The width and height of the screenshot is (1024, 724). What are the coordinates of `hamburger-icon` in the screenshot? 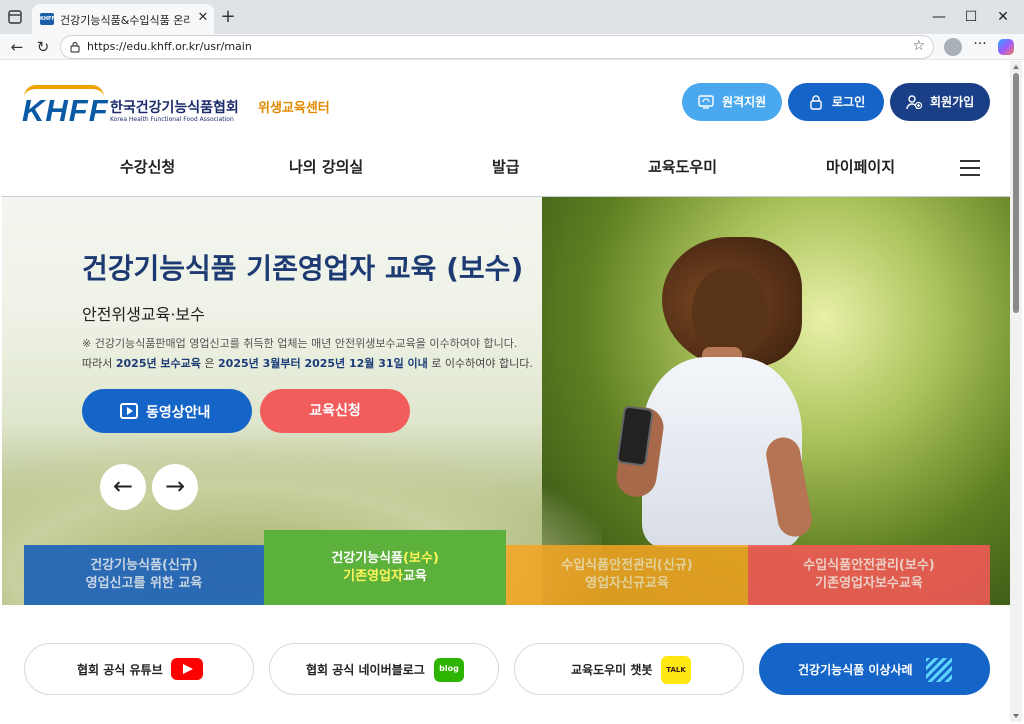 It's located at (970, 168).